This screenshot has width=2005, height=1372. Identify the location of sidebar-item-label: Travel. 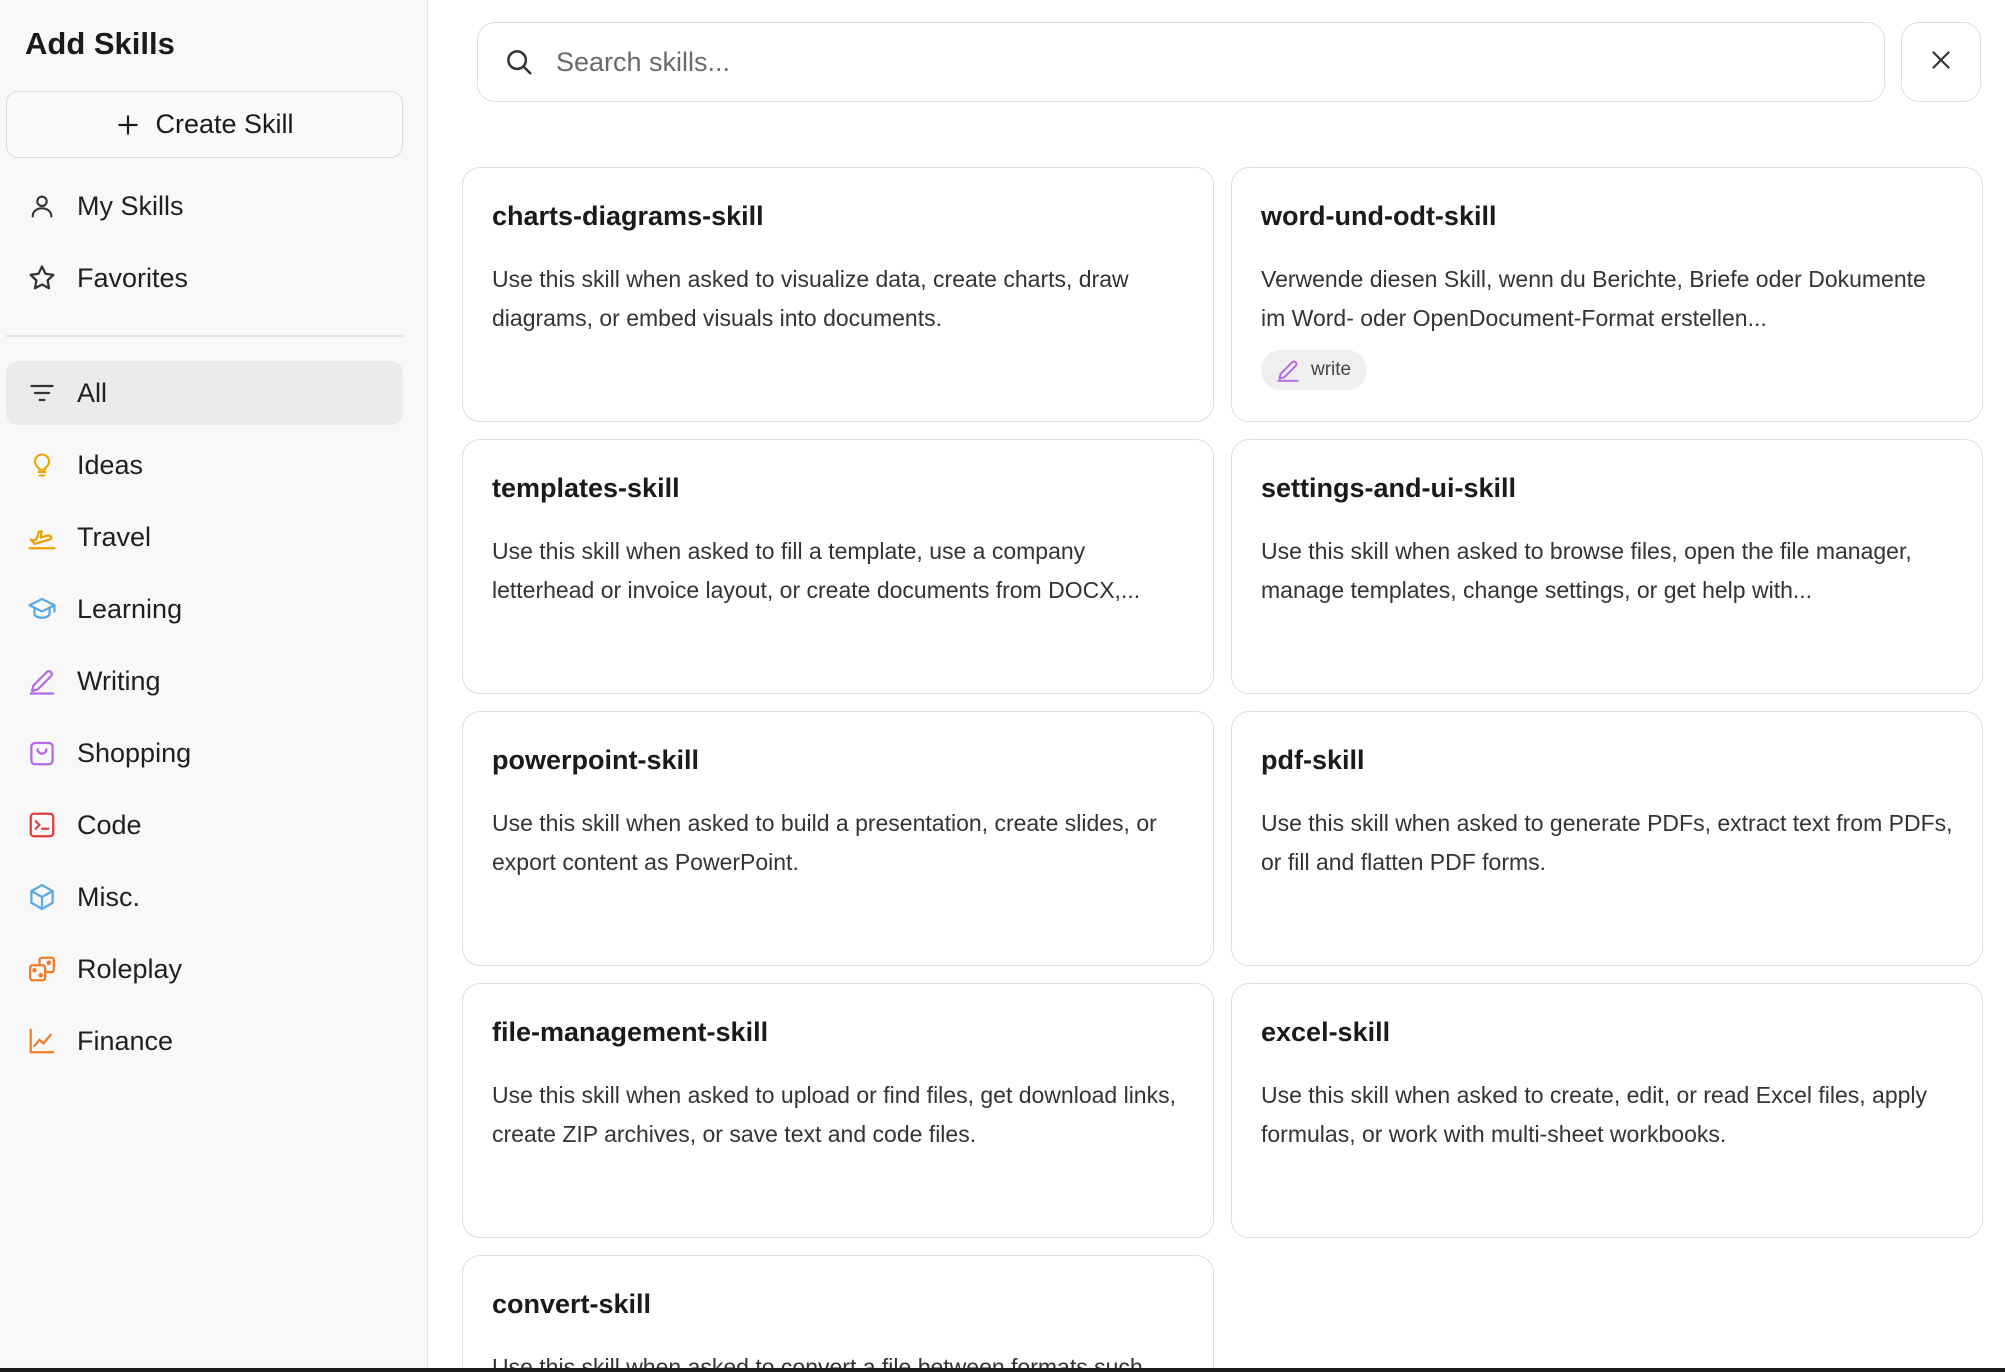
(114, 536).